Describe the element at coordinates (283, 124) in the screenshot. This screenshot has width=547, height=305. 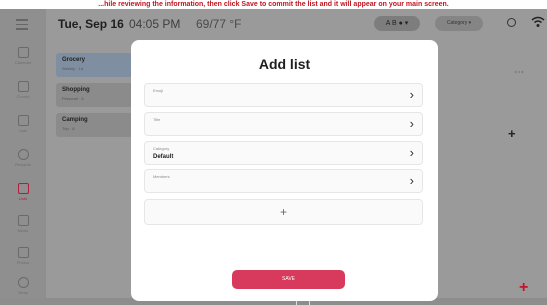
I see `title-field: Title ›` at that location.